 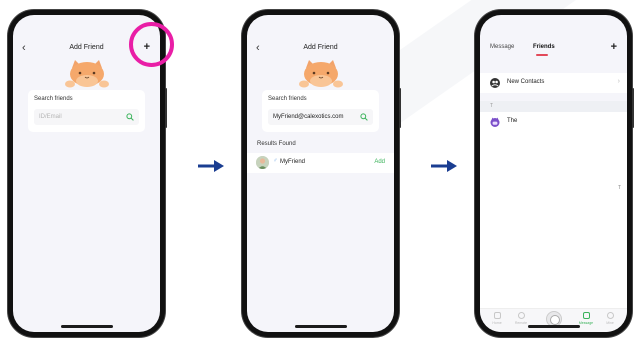 I want to click on search-value: MyFriend@calexotics.com, so click(x=308, y=117).